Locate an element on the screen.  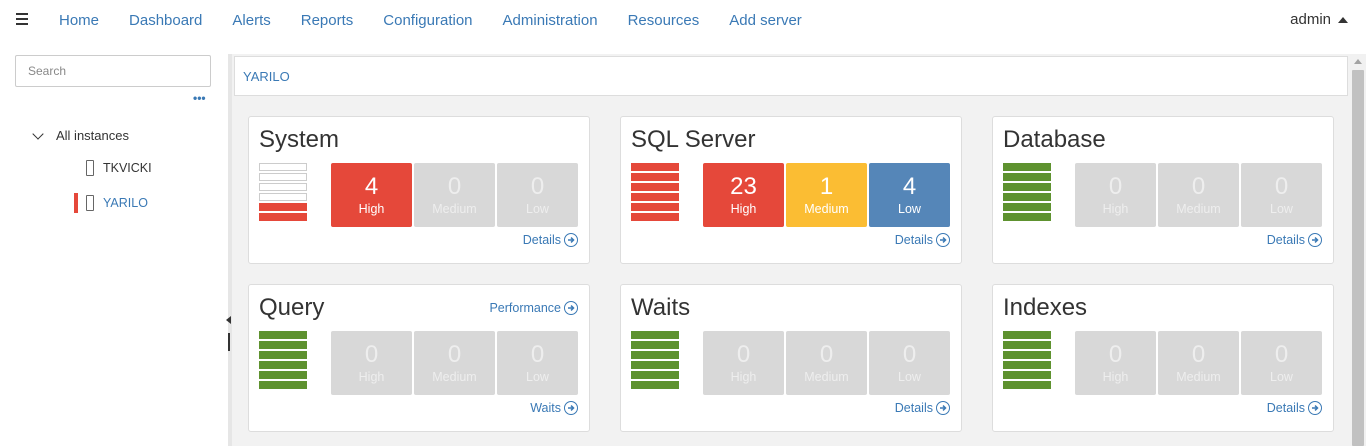
user-name: admin is located at coordinates (1310, 19).